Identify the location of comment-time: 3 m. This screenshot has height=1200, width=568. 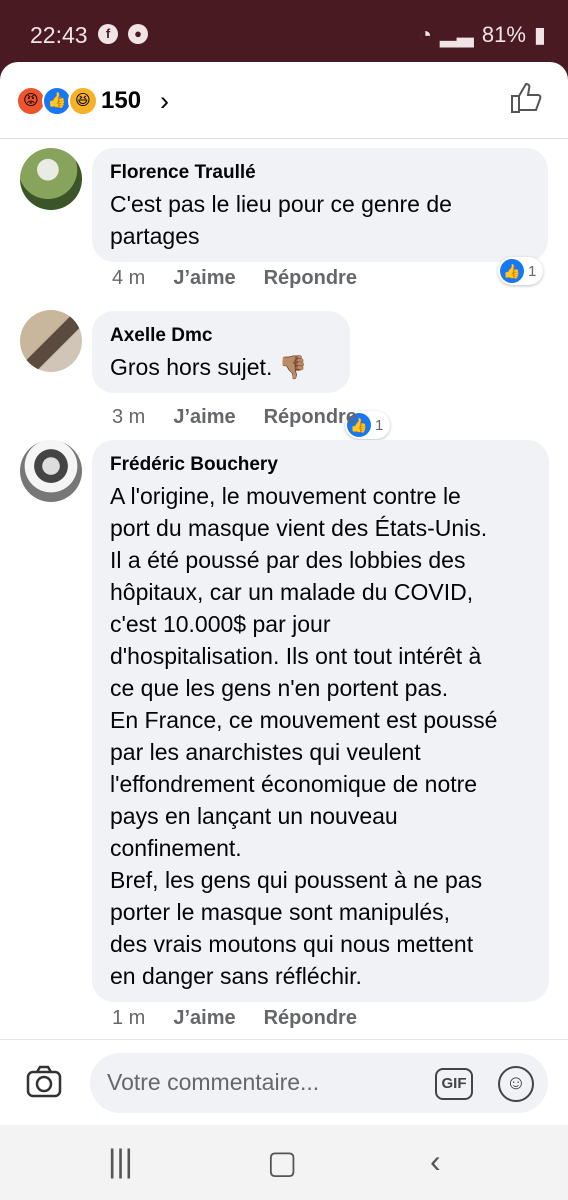
(129, 417).